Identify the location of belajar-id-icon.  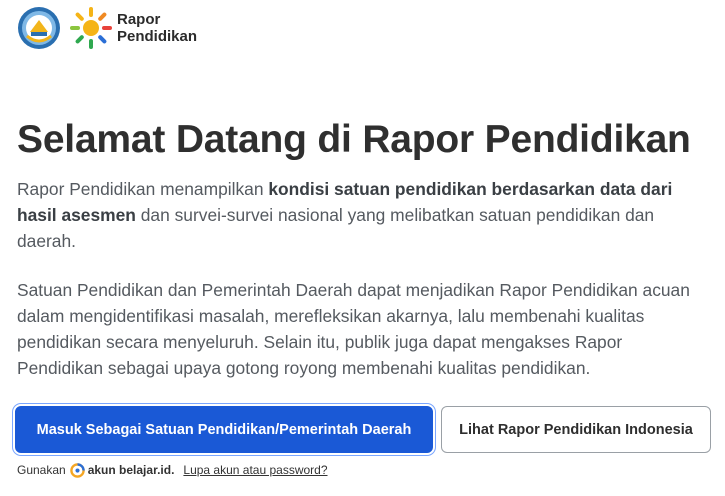
(77, 470).